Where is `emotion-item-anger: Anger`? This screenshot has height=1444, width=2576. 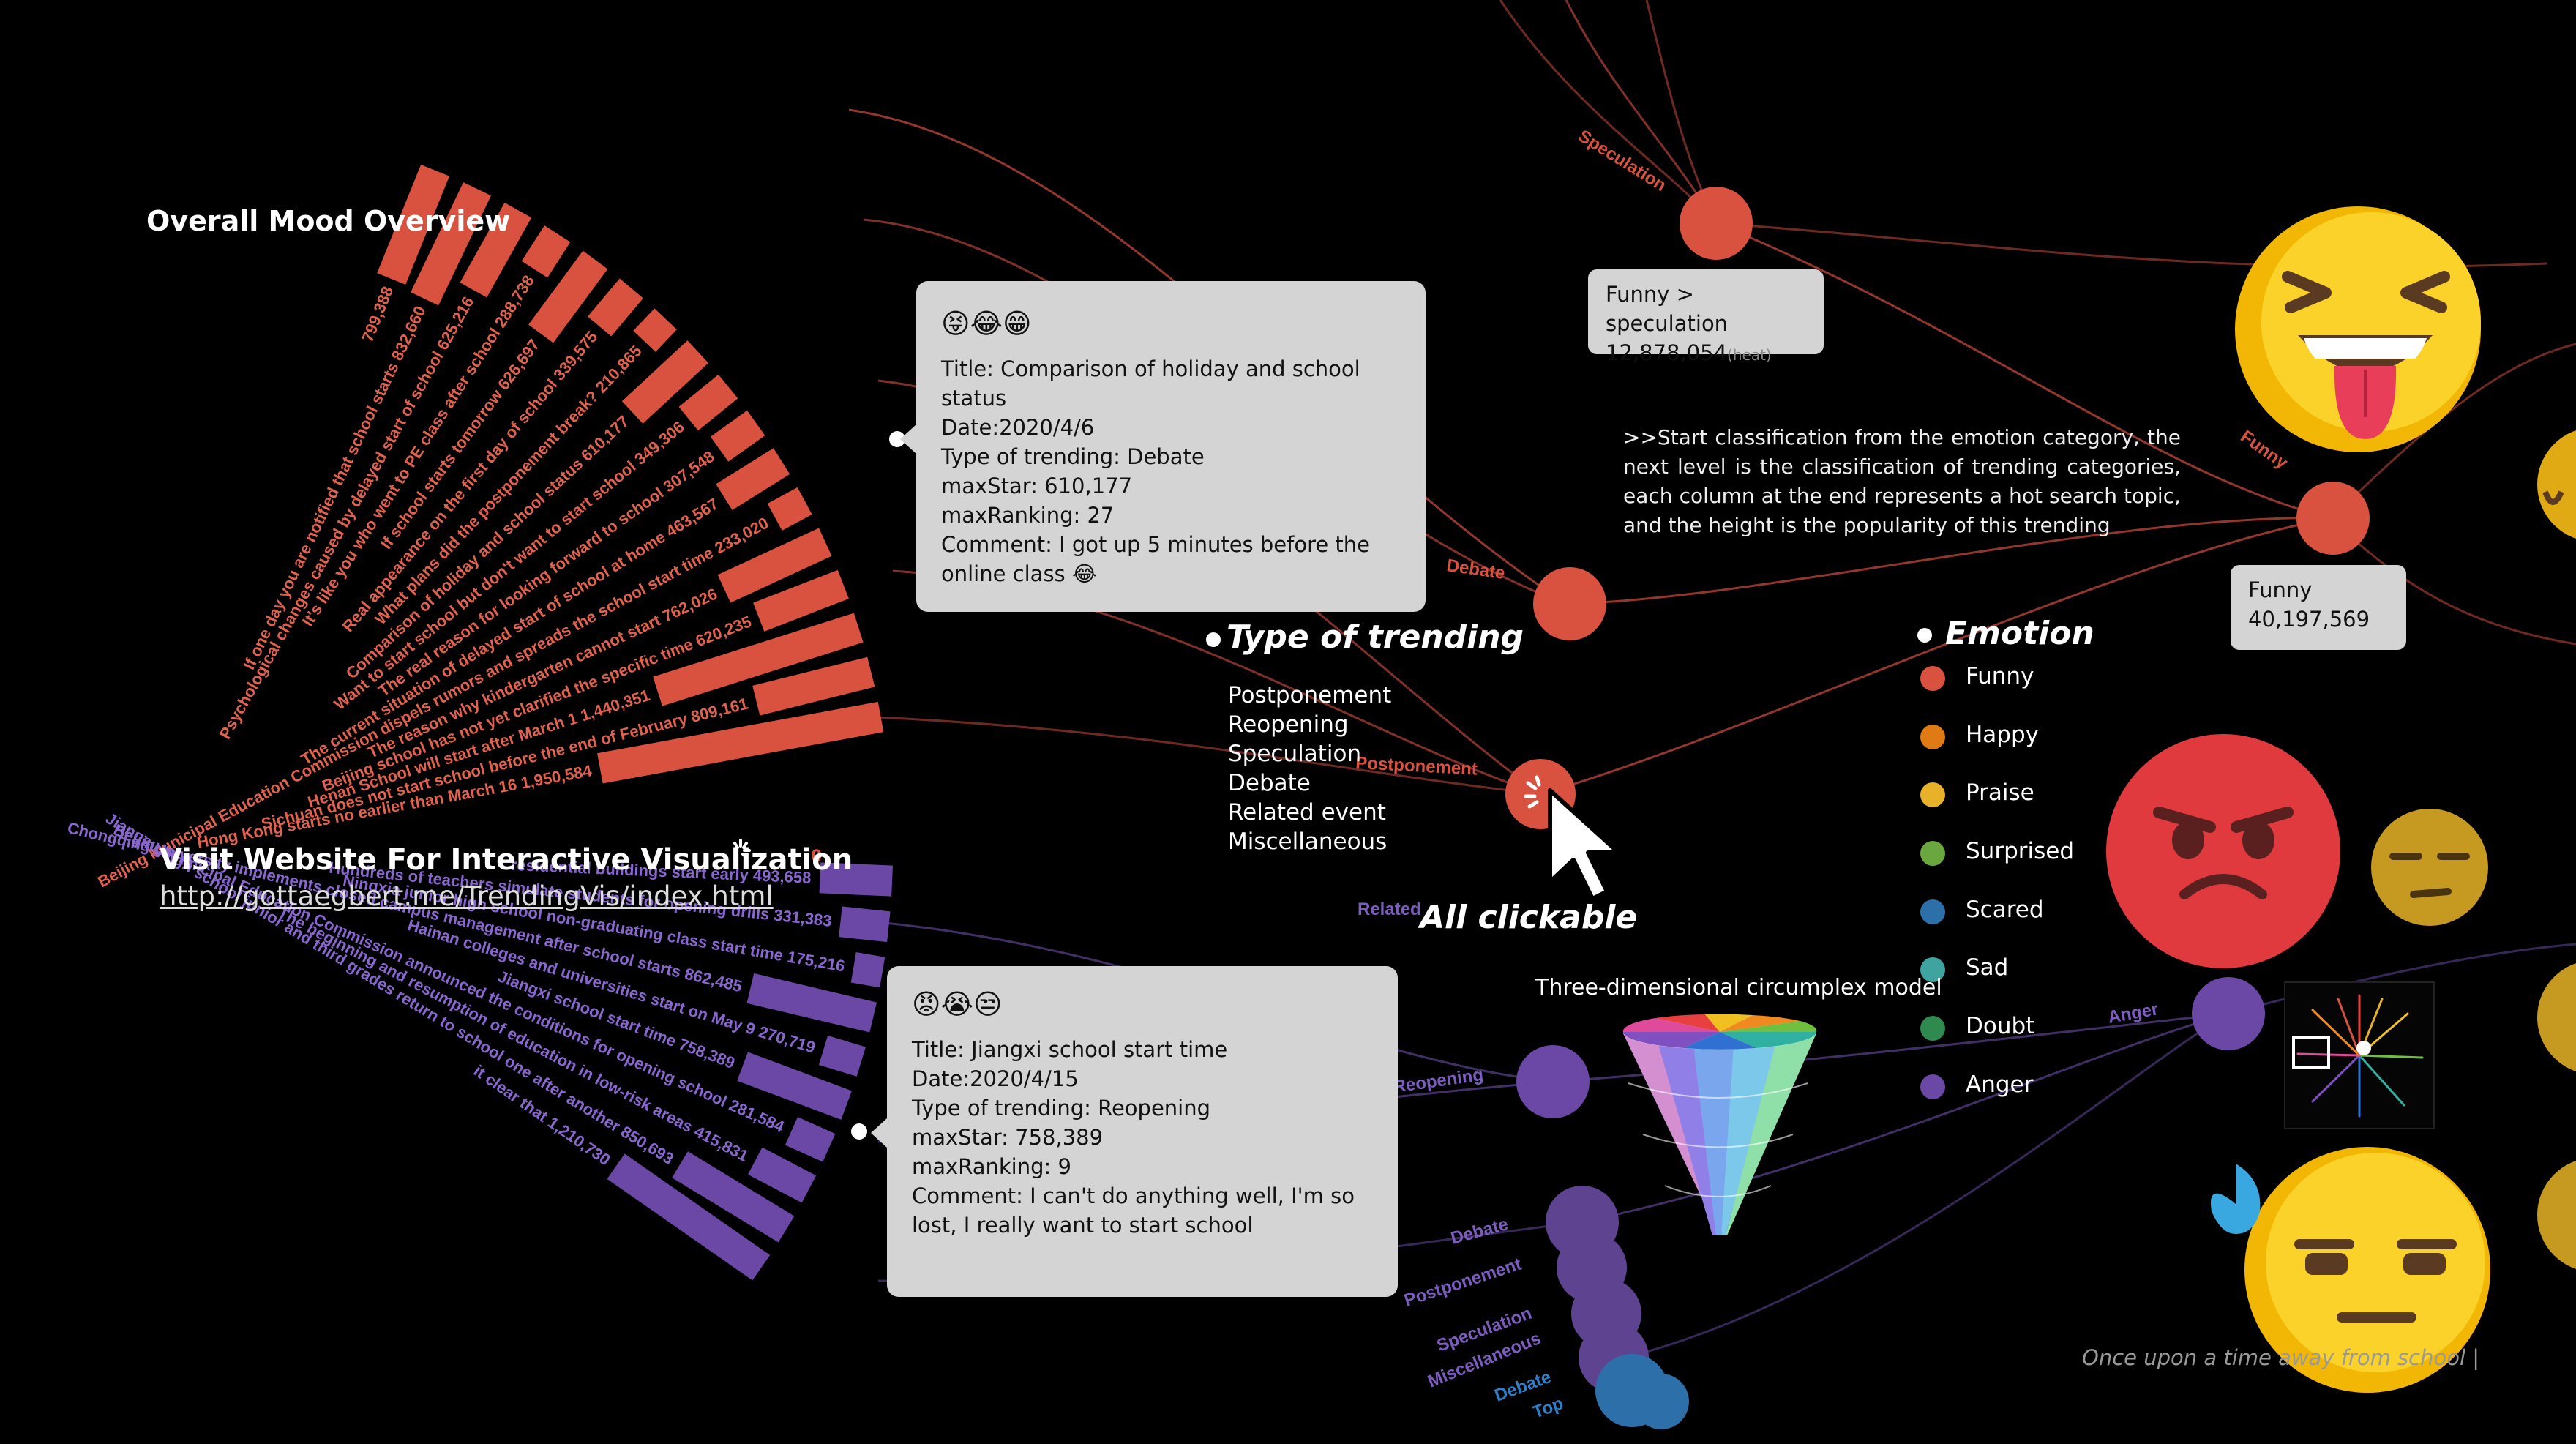
emotion-item-anger: Anger is located at coordinates (2030, 1086).